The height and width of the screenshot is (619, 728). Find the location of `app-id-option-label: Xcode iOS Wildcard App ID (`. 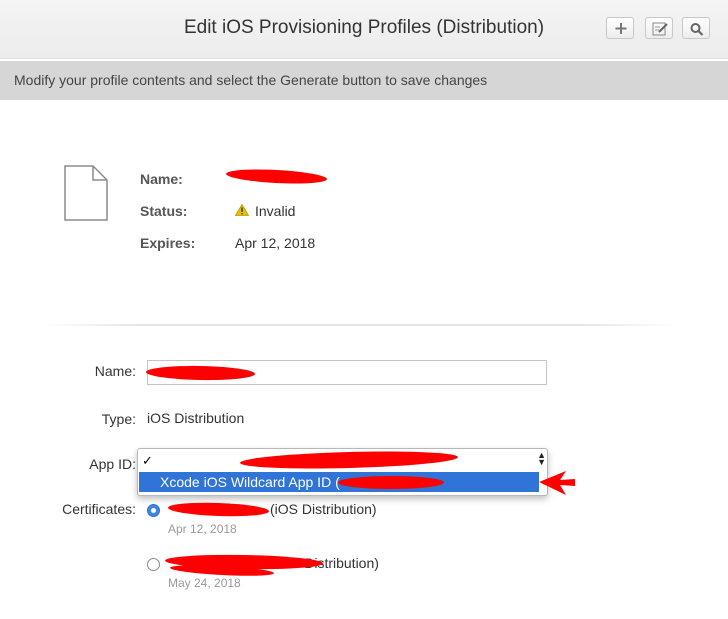

app-id-option-label: Xcode iOS Wildcard App ID ( is located at coordinates (250, 482).